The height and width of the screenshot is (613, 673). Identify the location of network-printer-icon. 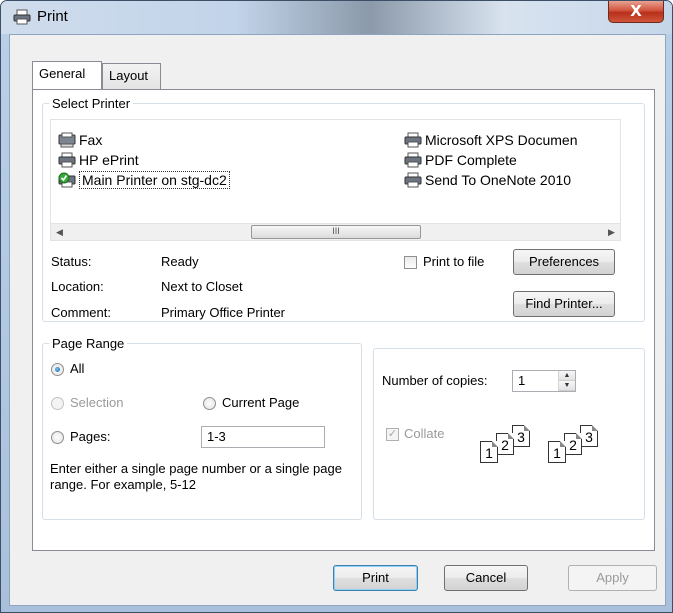
(67, 180).